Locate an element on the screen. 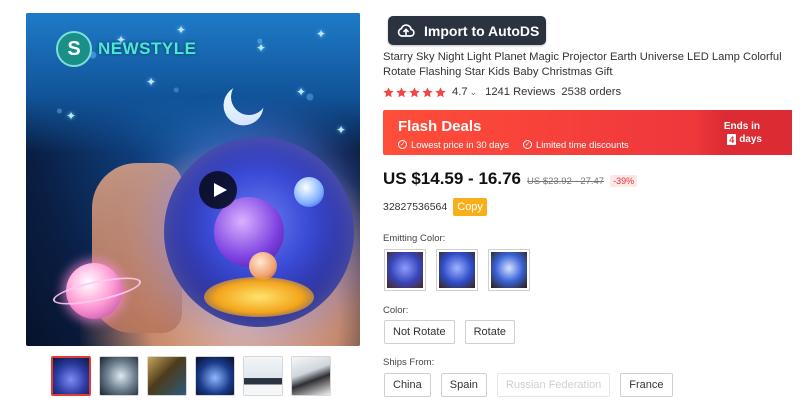 The image size is (800, 405). benefit-lowest-price: ✓ Lowest price in 30 days is located at coordinates (453, 144).